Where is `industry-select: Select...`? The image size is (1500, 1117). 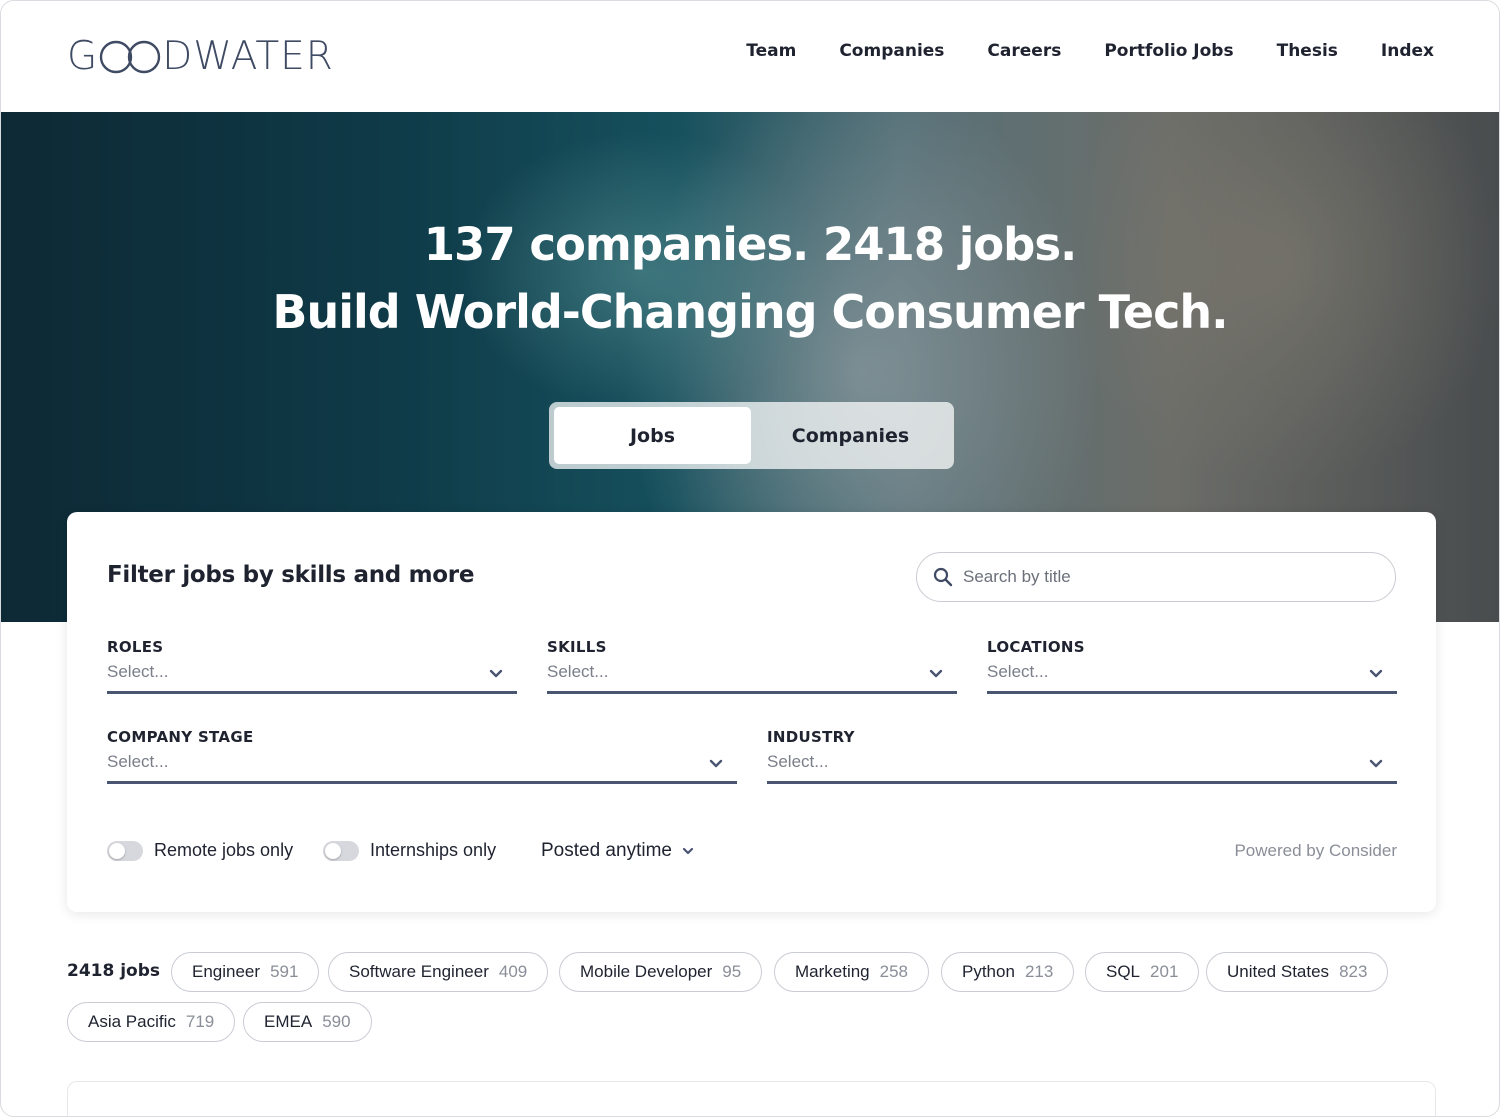
industry-select: Select... is located at coordinates (1082, 768).